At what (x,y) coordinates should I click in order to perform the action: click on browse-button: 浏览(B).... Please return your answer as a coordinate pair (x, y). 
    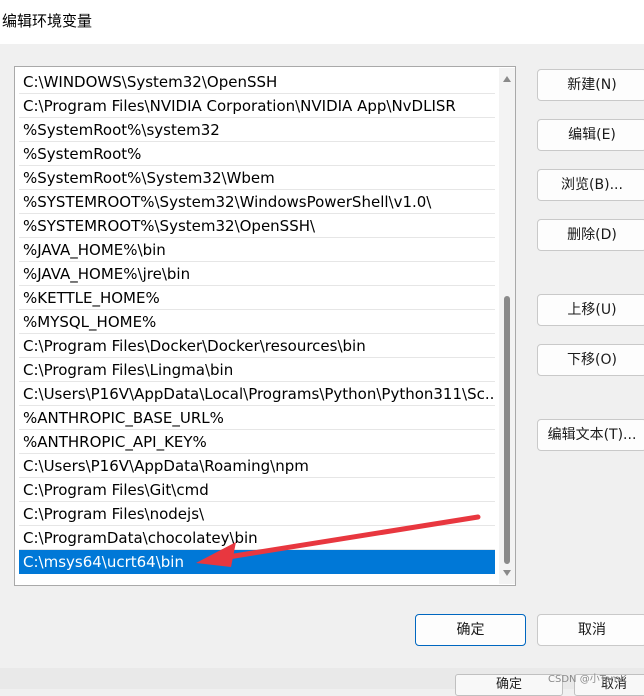
    Looking at the image, I should click on (590, 185).